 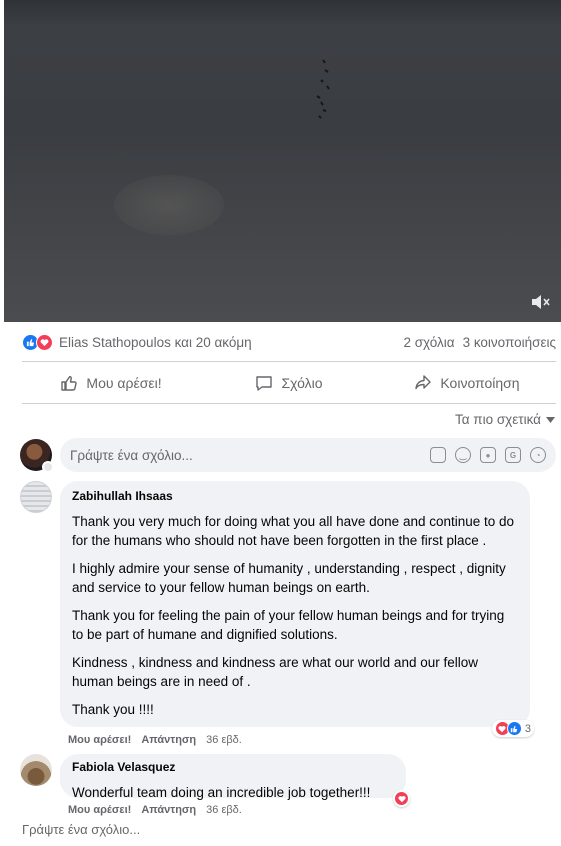 I want to click on comment-author: Fabiola Velasquez, so click(x=233, y=767).